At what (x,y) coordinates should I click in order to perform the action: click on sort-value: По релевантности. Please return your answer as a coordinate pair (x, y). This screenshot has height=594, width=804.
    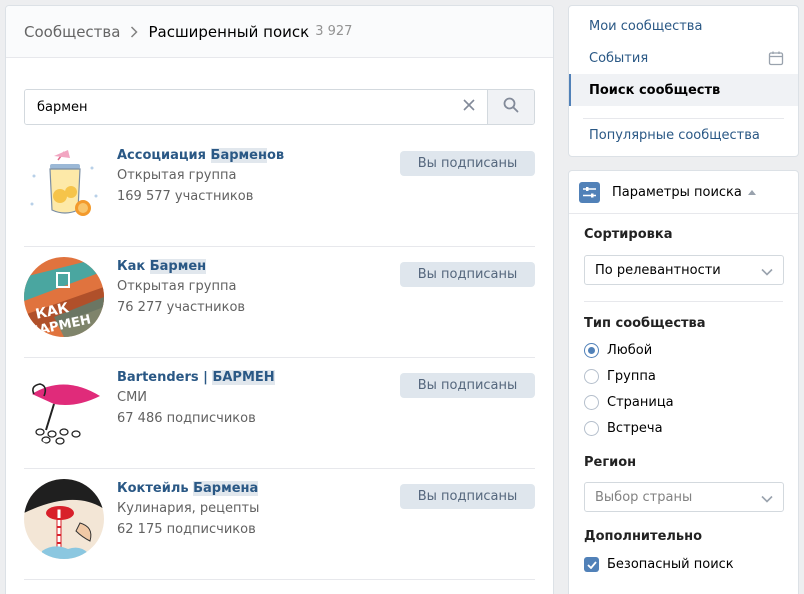
    Looking at the image, I should click on (658, 270).